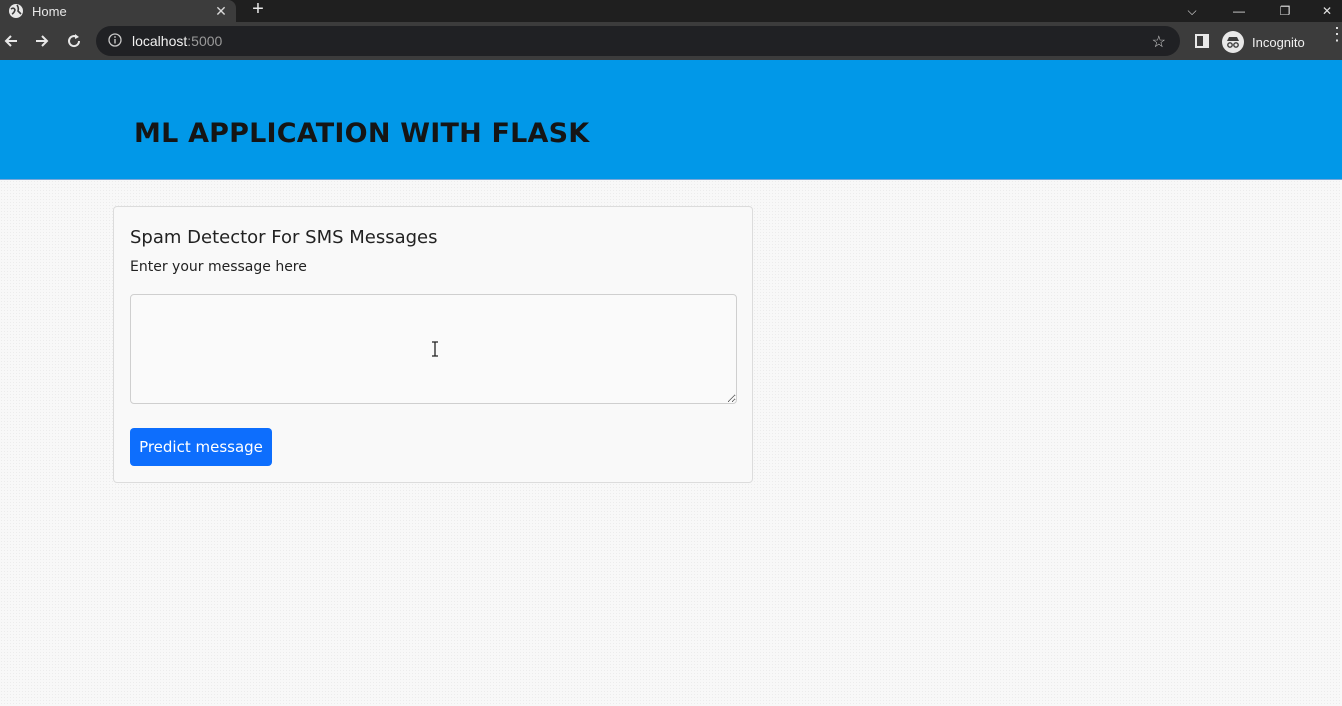 This screenshot has width=1342, height=706. What do you see at coordinates (49, 11) in the screenshot?
I see `tab-title: Home` at bounding box center [49, 11].